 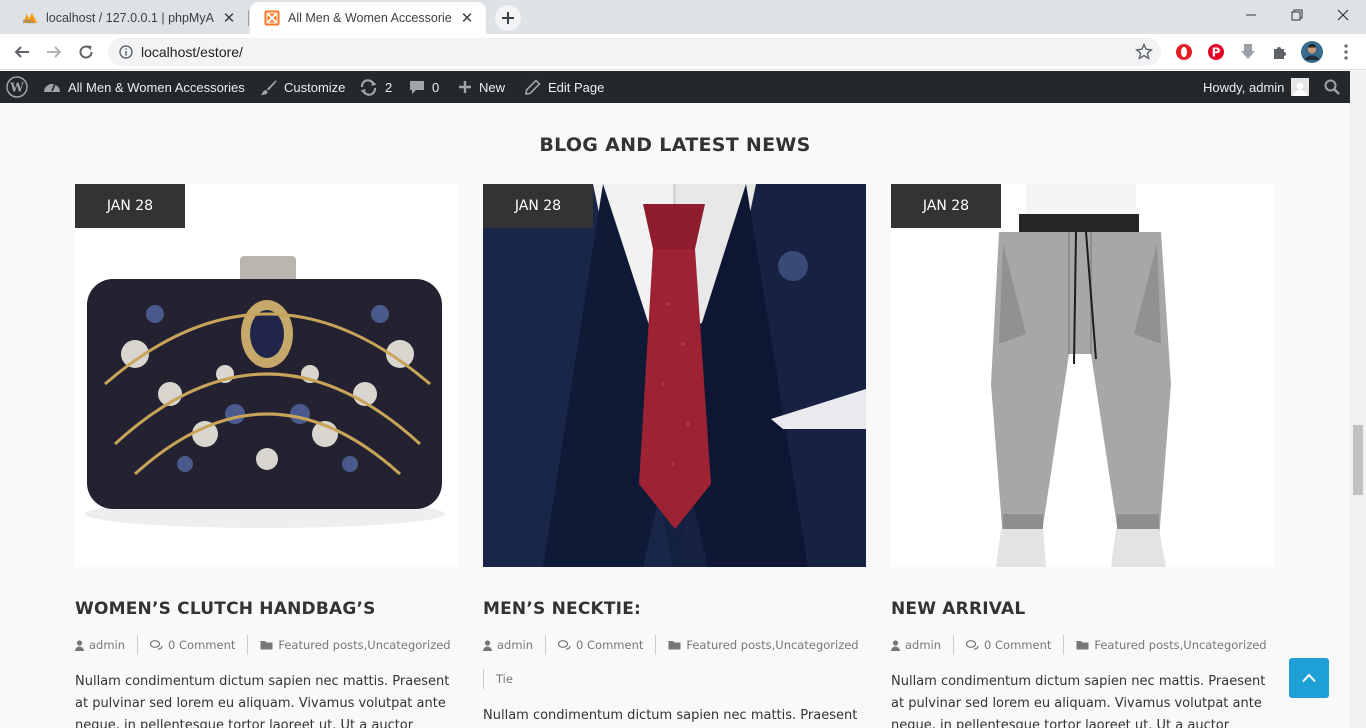 I want to click on customize-link: Customize, so click(x=302, y=87).